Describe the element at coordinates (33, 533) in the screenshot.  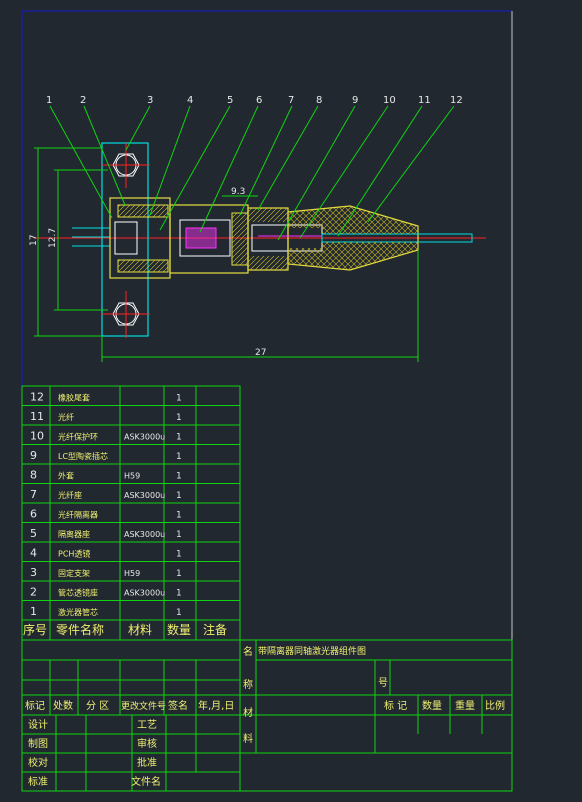
I see `row-number: 5` at that location.